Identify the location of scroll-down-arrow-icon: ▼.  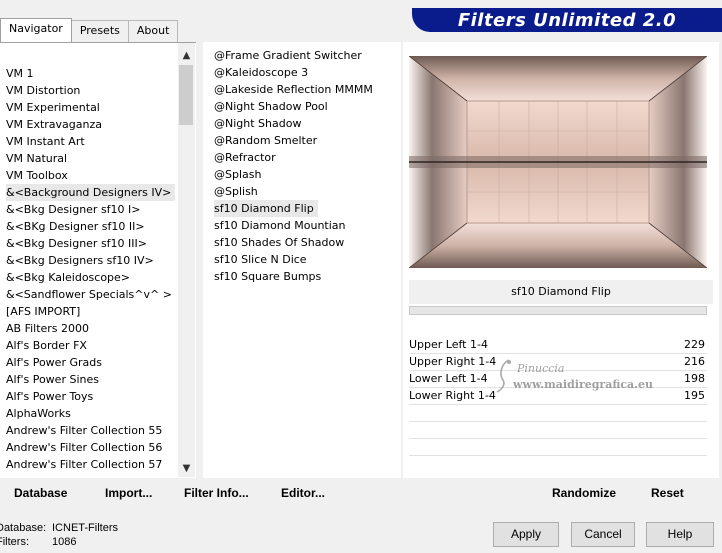
(186, 468).